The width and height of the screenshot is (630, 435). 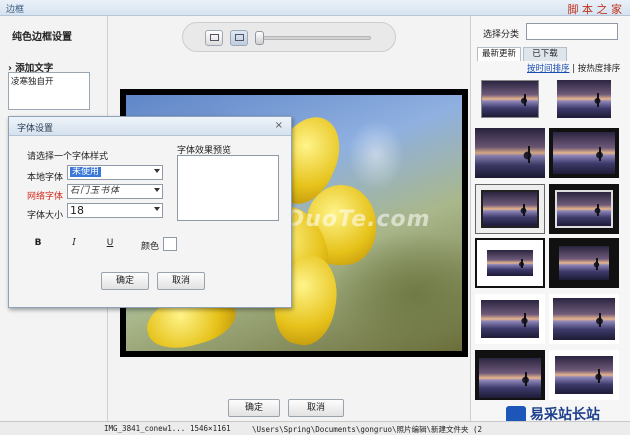 What do you see at coordinates (125, 281) in the screenshot?
I see `dialog-ok-button: 确定` at bounding box center [125, 281].